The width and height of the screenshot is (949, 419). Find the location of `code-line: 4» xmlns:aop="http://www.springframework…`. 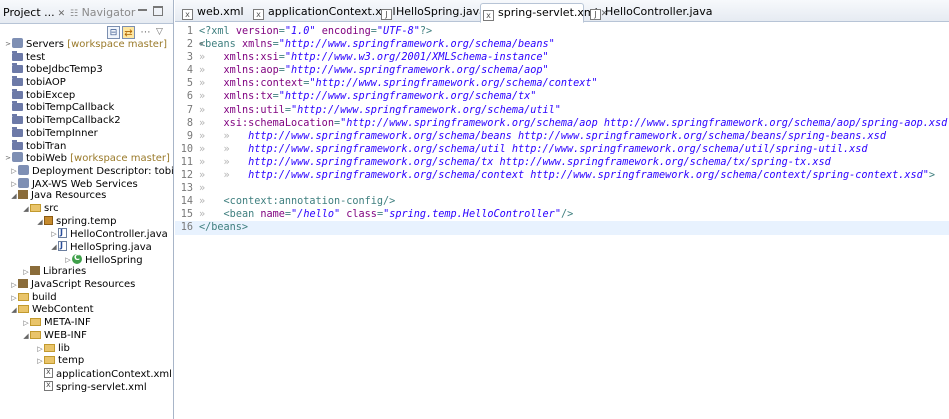

code-line: 4» xmlns:aop="http://www.springframework… is located at coordinates (562, 70).